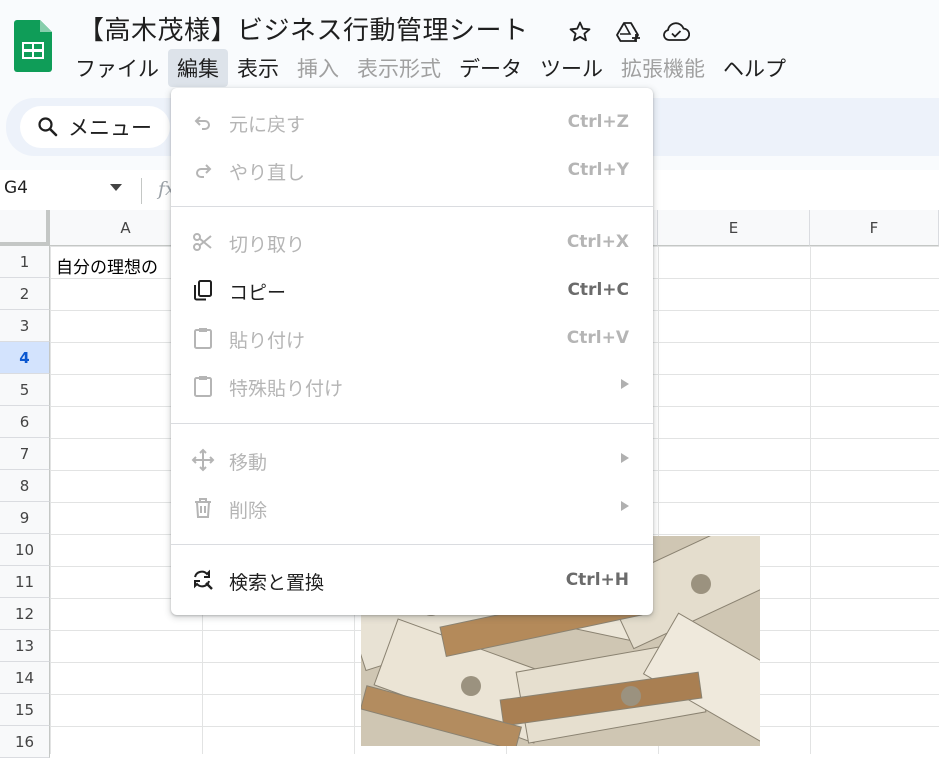  Describe the element at coordinates (754, 68) in the screenshot. I see `menu-help: ヘルプ` at that location.